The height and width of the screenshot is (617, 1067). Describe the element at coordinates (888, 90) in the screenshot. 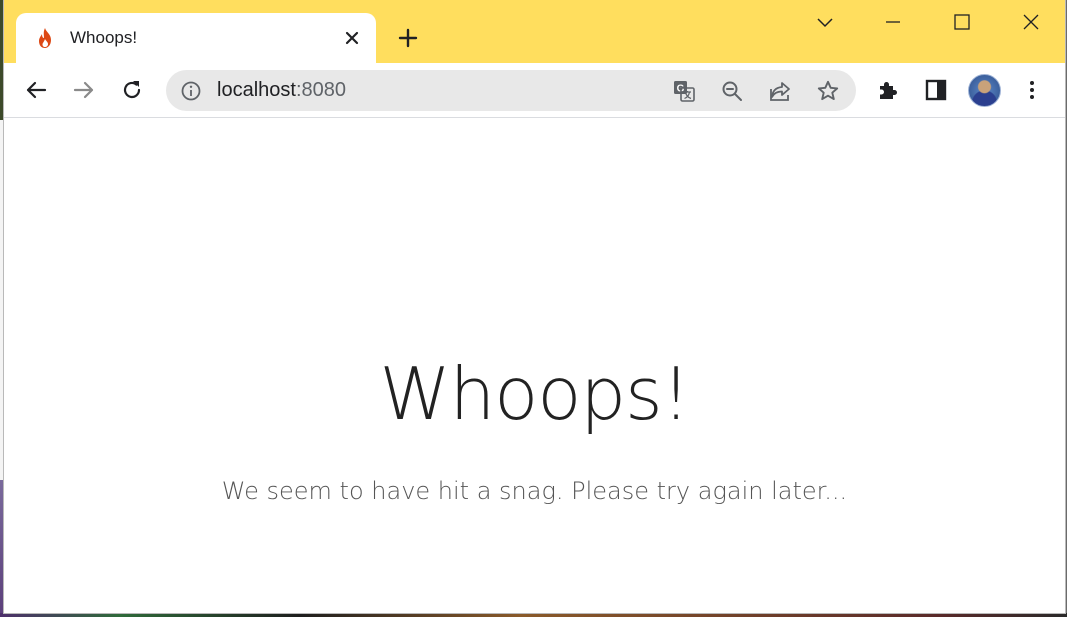

I see `puzzle-icon` at that location.